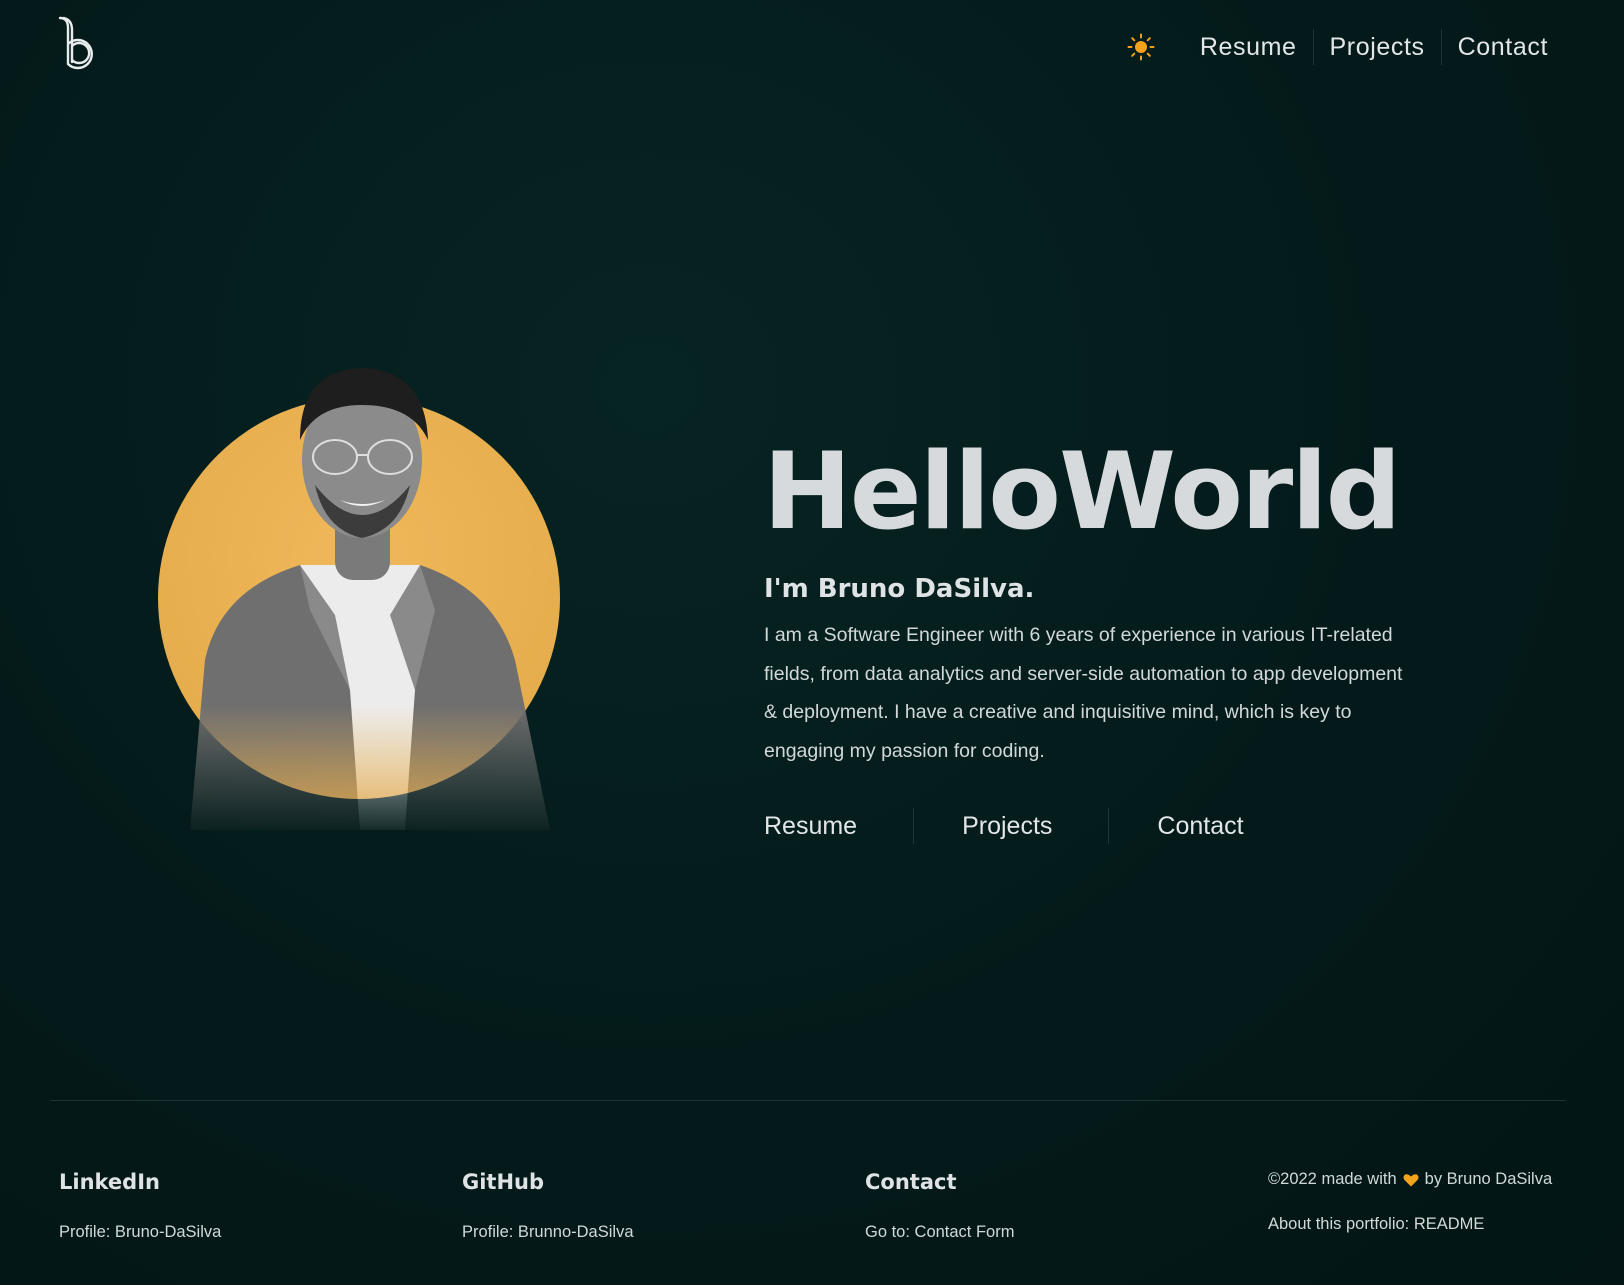 This screenshot has height=1285, width=1624. Describe the element at coordinates (1332, 1179) in the screenshot. I see `copyright-prefix: ©2022 made with` at that location.